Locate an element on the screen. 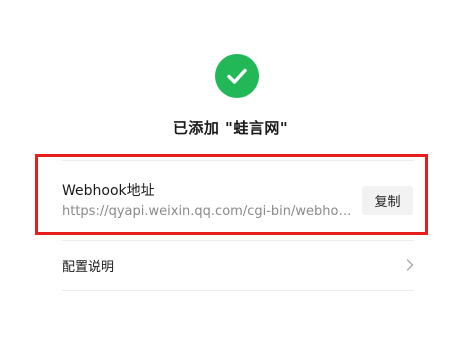 The width and height of the screenshot is (461, 353). config-instructions-label: 配置说明 is located at coordinates (88, 267).